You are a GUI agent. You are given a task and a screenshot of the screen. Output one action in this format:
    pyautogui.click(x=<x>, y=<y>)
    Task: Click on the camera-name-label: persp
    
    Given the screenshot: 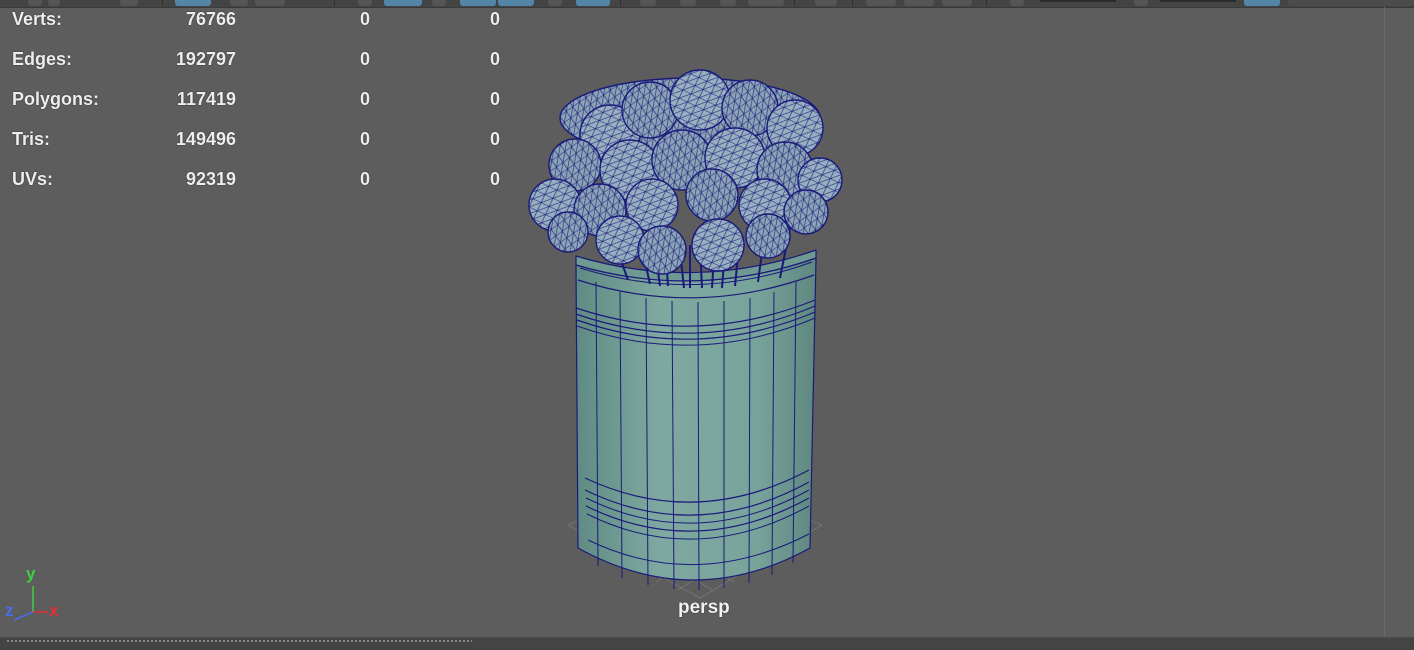 What is the action you would take?
    pyautogui.click(x=704, y=607)
    